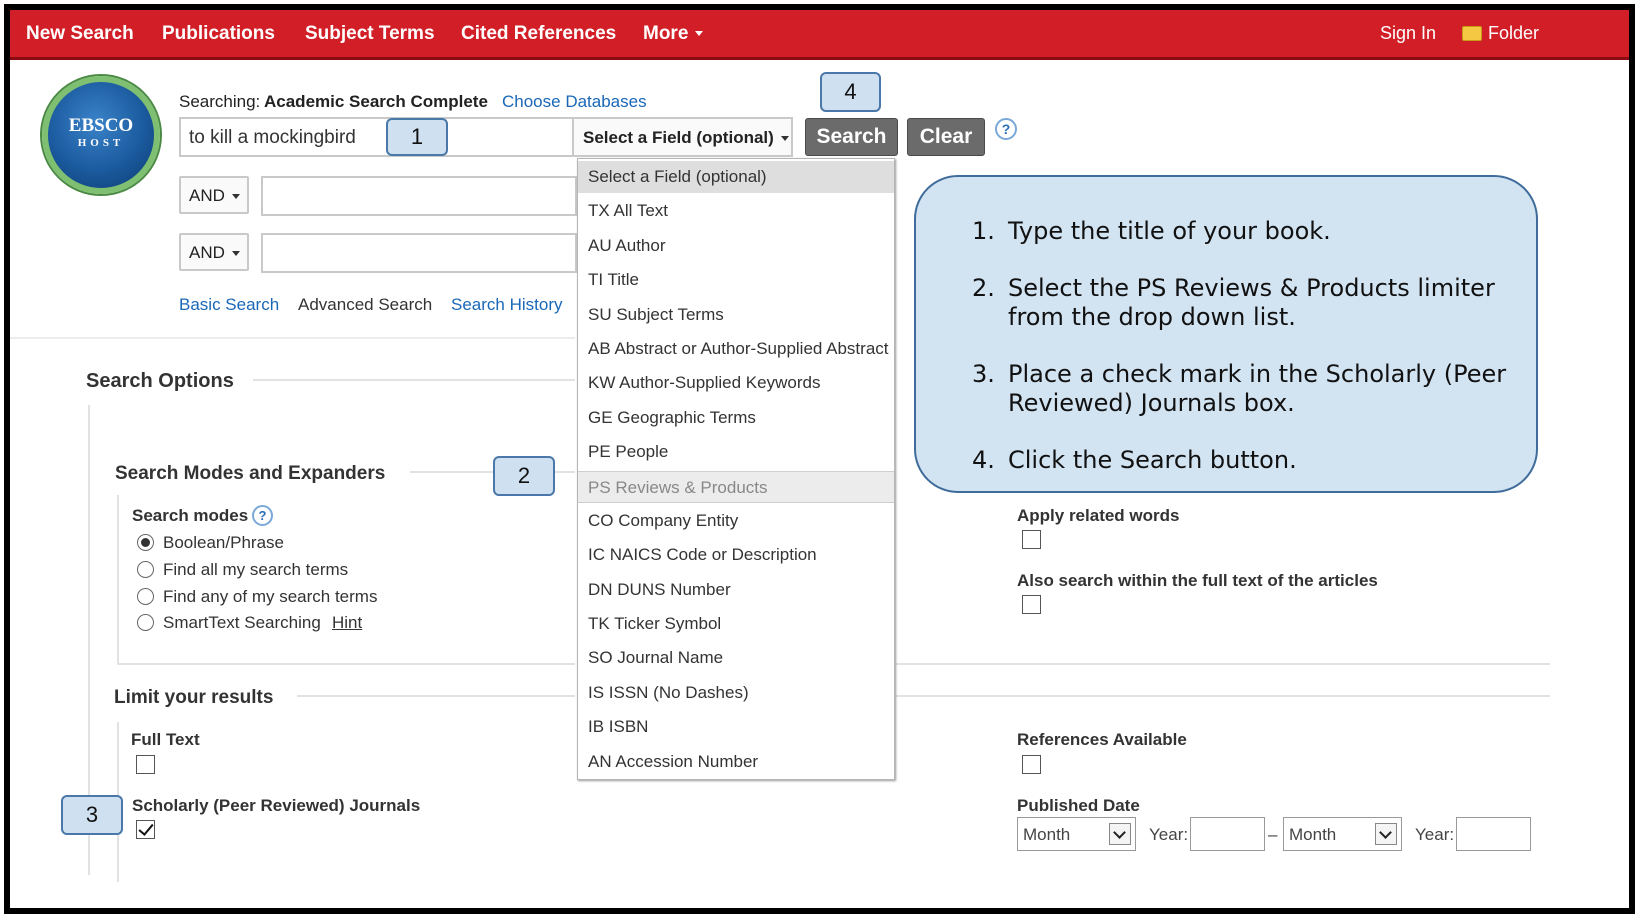  What do you see at coordinates (347, 623) in the screenshot?
I see `hint-link: Hint` at bounding box center [347, 623].